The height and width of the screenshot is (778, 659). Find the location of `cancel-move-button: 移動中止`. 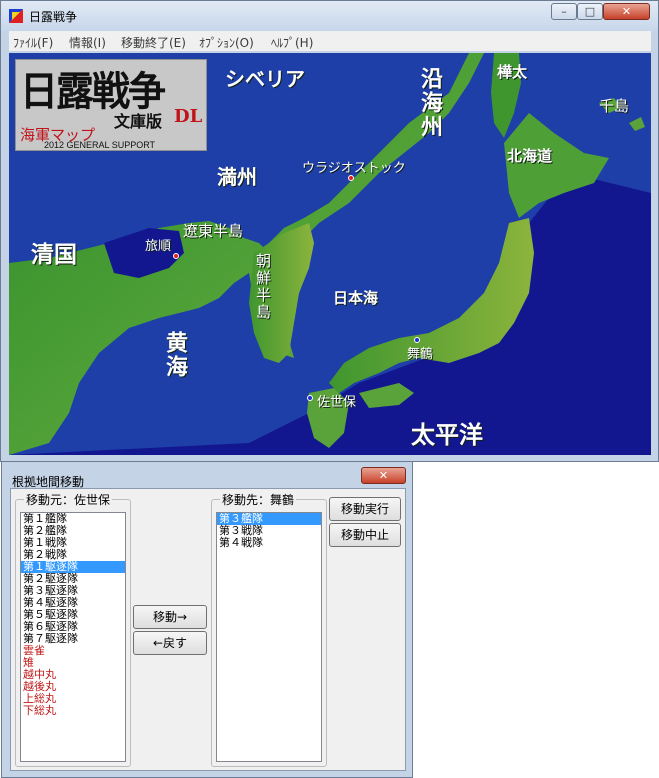

cancel-move-button: 移動中止 is located at coordinates (365, 535).